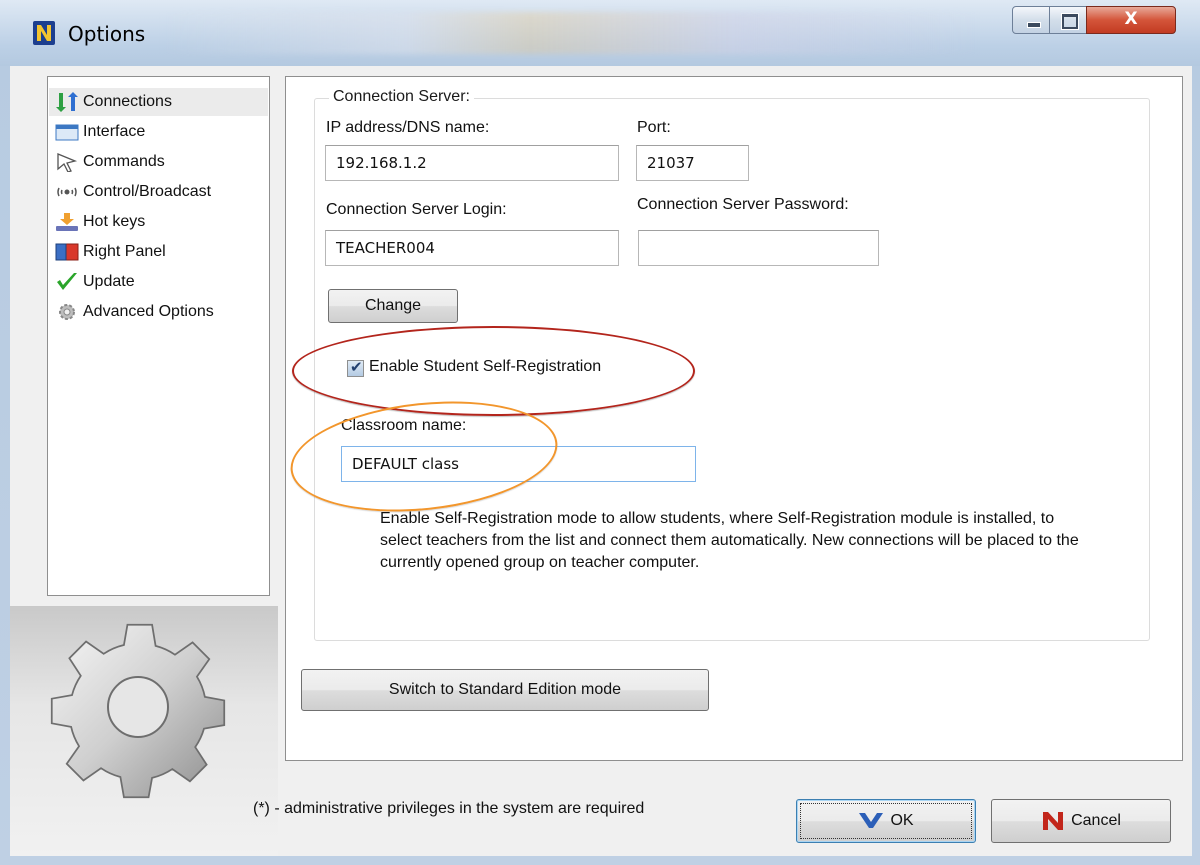  Describe the element at coordinates (886, 821) in the screenshot. I see `ok-button: OK` at that location.